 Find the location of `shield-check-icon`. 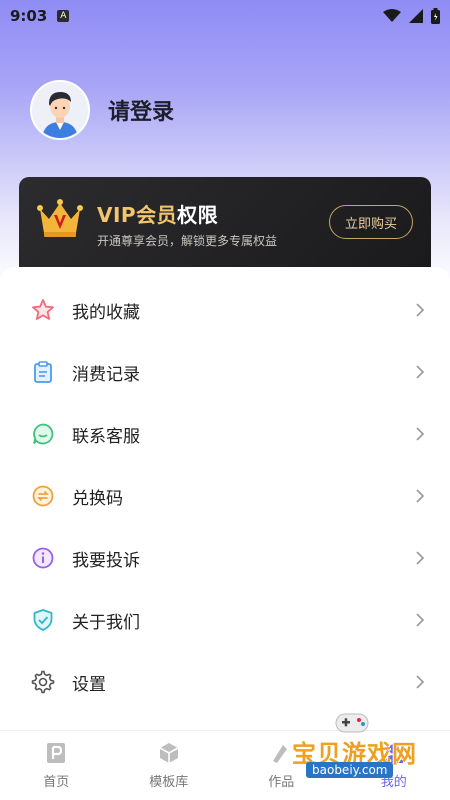

shield-check-icon is located at coordinates (43, 620).